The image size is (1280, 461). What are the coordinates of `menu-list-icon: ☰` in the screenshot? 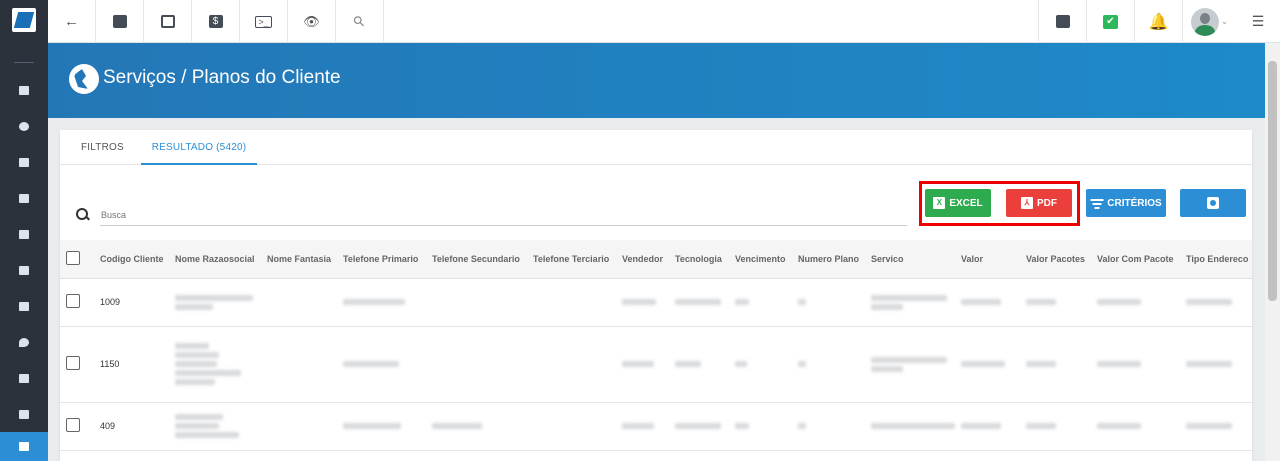 It's located at (1258, 21).